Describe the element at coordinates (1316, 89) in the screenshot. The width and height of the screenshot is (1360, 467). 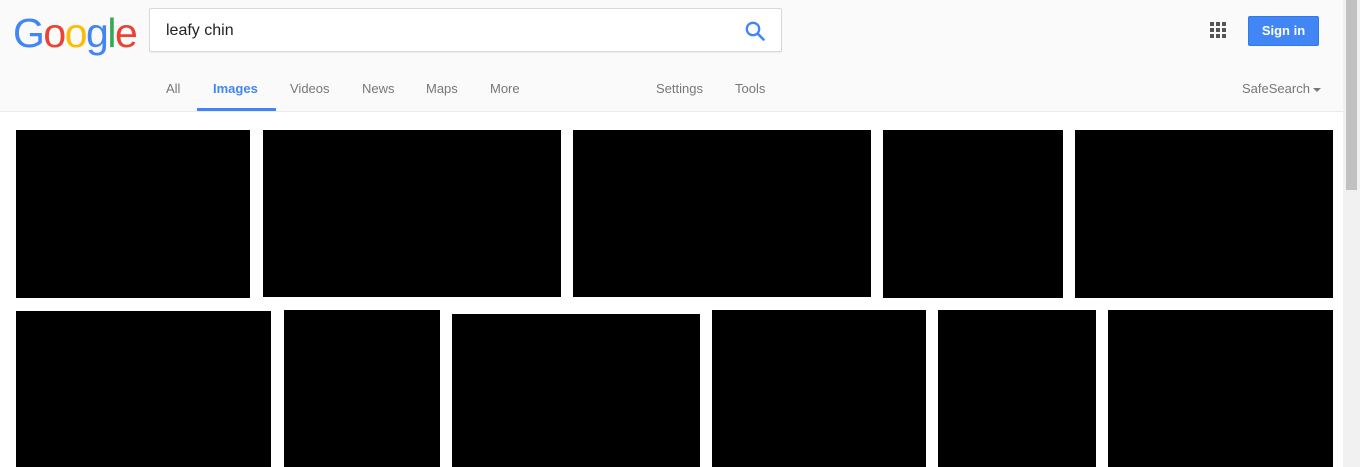
I see `caret-down-icon` at that location.